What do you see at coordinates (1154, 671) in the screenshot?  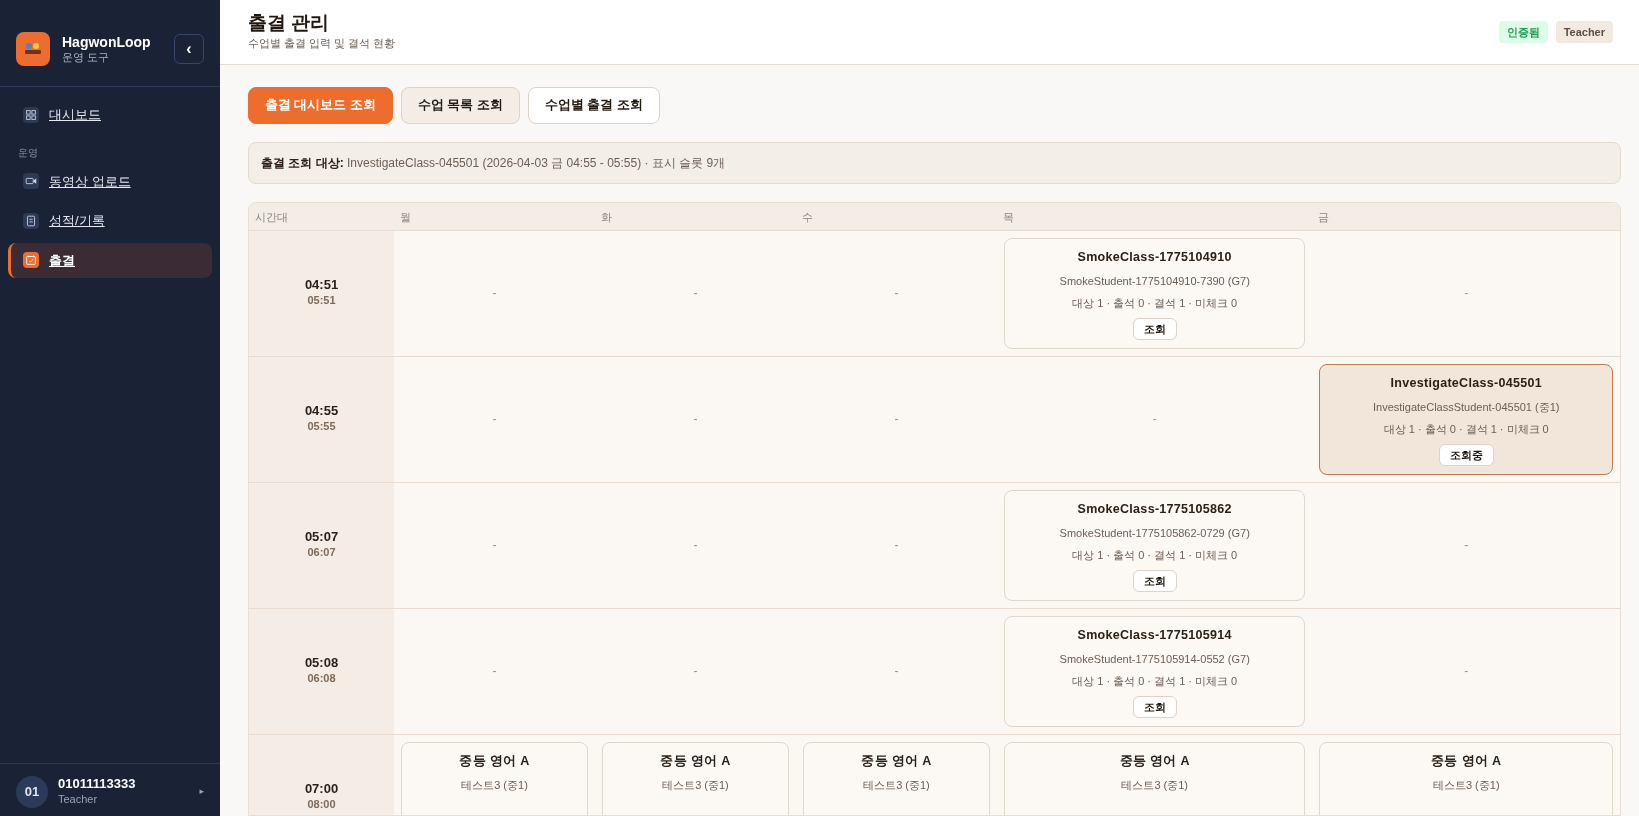 I see `class-card: SmokeClass-1775105914 SmokeStudent-1775105914-0552 (G7) 대상 1 · 출석 0 · 결석 1 · 미체크 0 조회` at bounding box center [1154, 671].